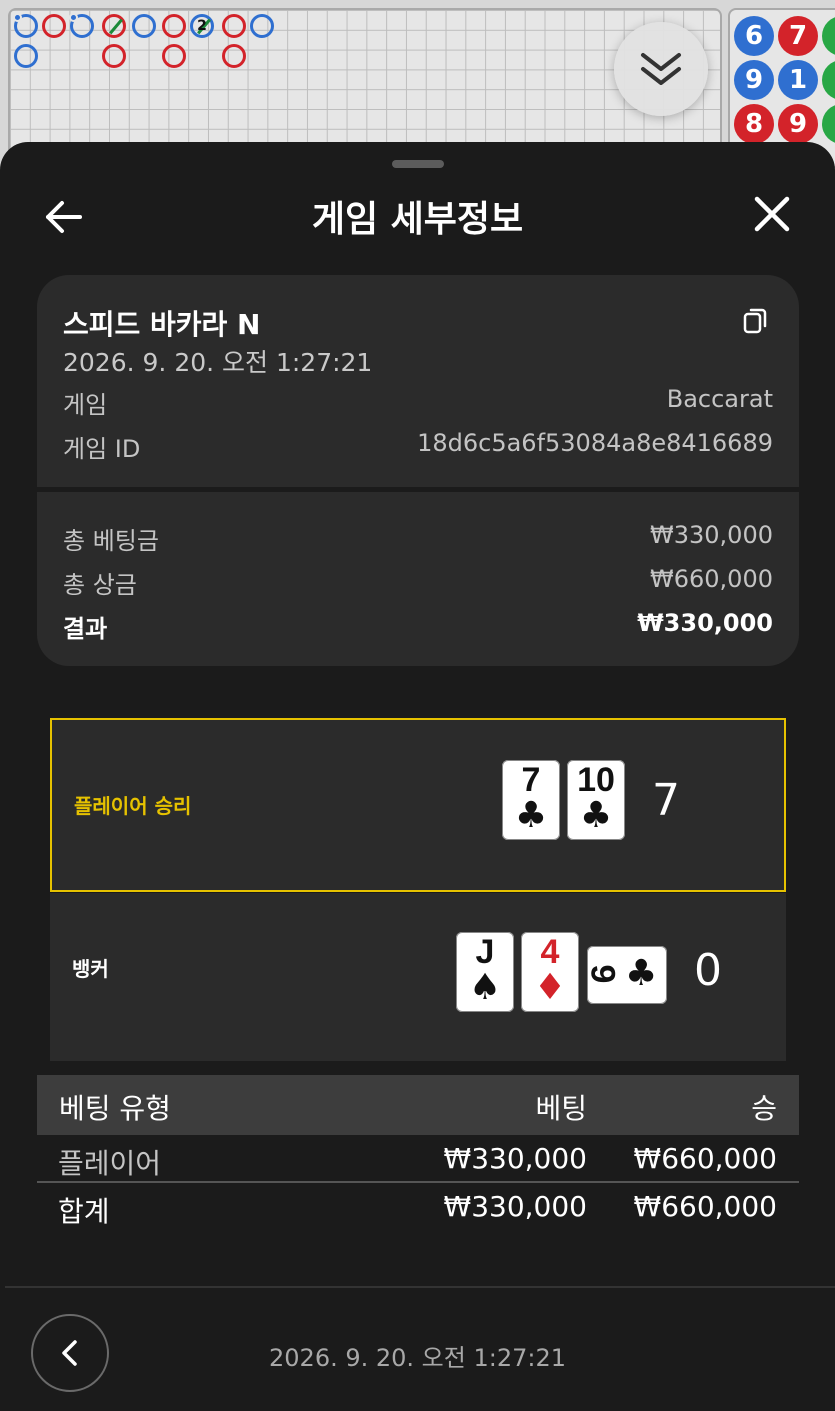 Image resolution: width=835 pixels, height=1411 pixels. What do you see at coordinates (84, 1211) in the screenshot?
I see `total-label: 합계` at bounding box center [84, 1211].